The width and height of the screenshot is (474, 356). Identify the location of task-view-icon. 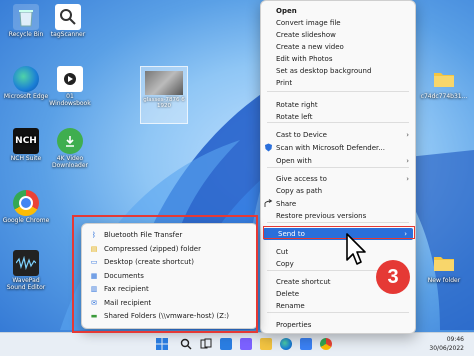
(206, 344).